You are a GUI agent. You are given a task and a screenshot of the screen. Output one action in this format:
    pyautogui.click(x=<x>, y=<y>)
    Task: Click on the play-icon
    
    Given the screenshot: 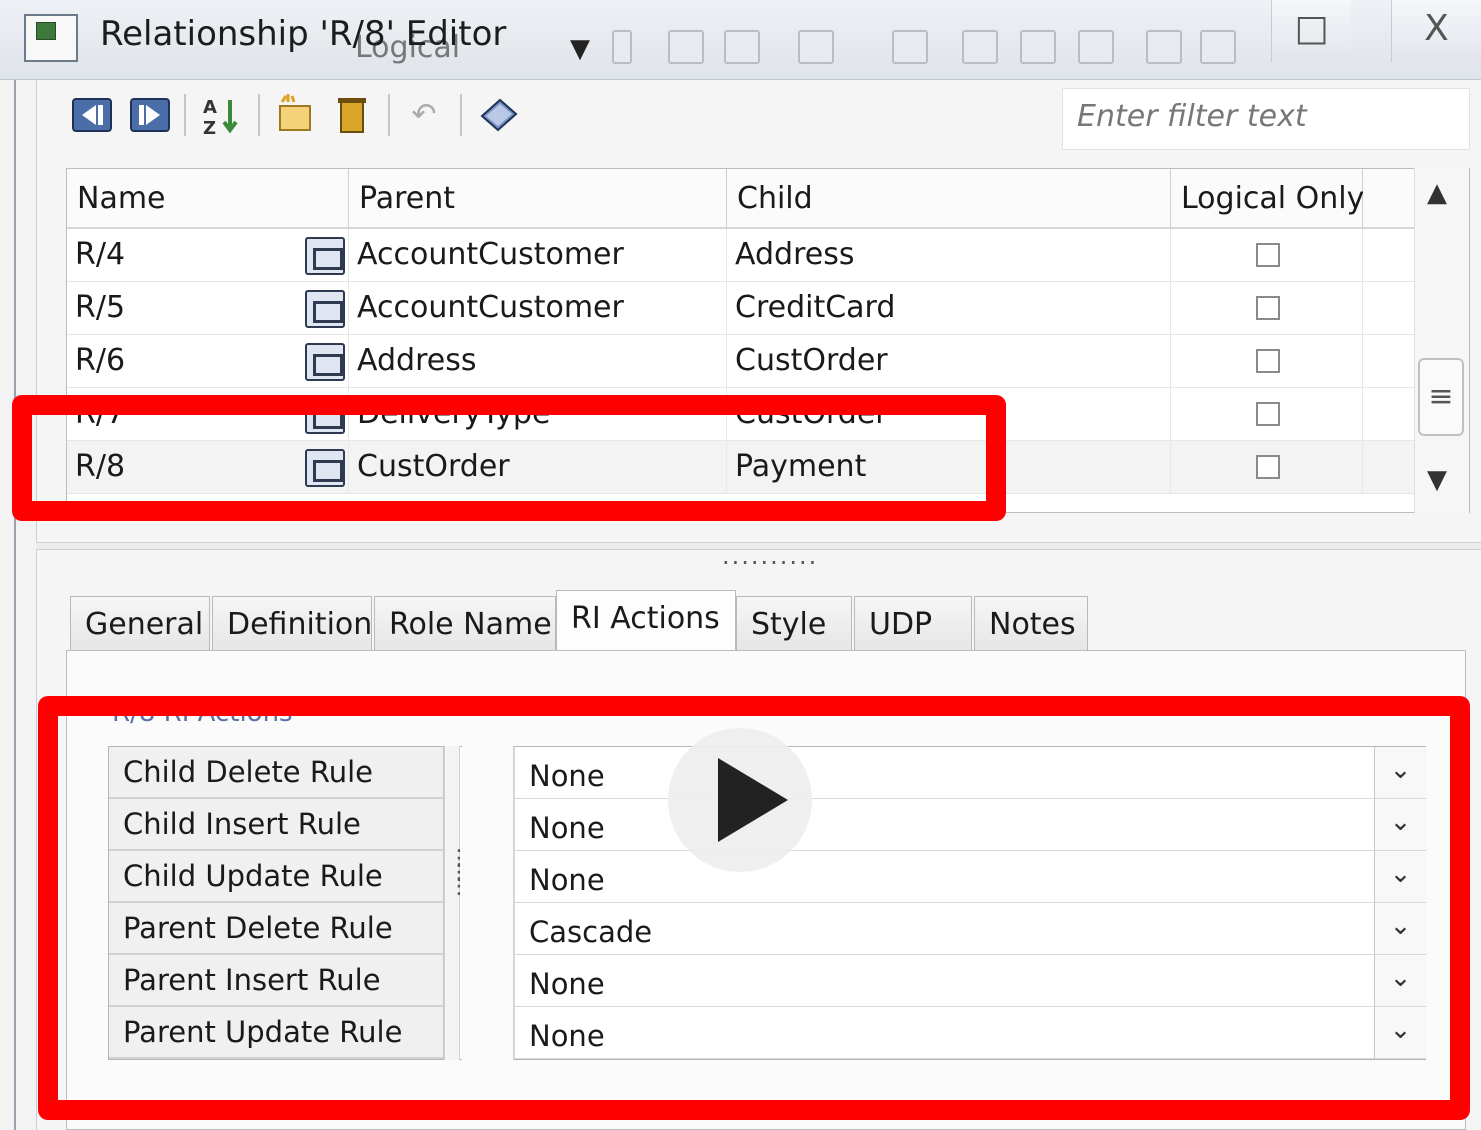 What is the action you would take?
    pyautogui.click(x=740, y=800)
    